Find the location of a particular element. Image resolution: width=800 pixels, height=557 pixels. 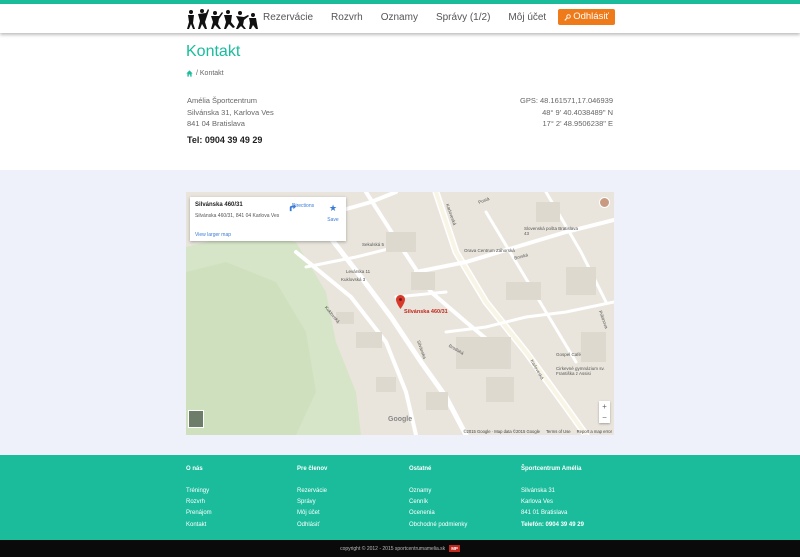

nav-oznamy: Oznamy is located at coordinates (399, 17).